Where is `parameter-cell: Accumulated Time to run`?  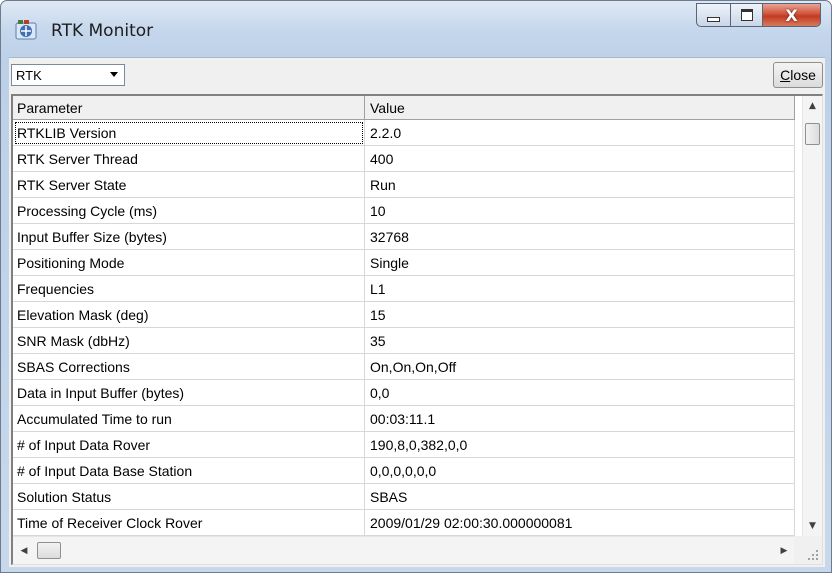
parameter-cell: Accumulated Time to run is located at coordinates (189, 419).